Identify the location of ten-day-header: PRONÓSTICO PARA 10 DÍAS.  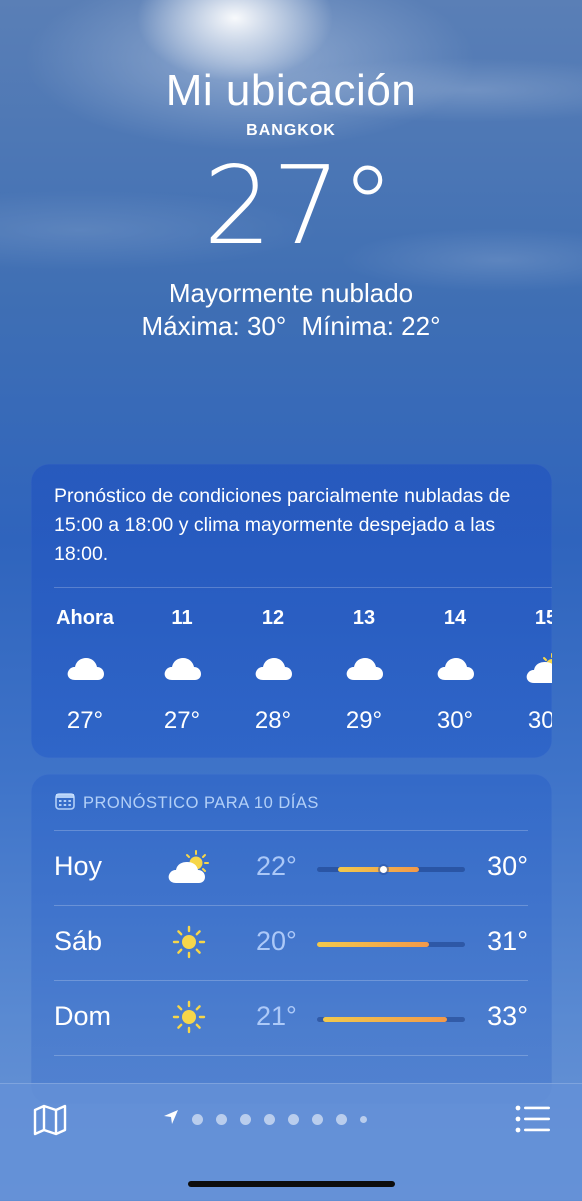
(187, 803).